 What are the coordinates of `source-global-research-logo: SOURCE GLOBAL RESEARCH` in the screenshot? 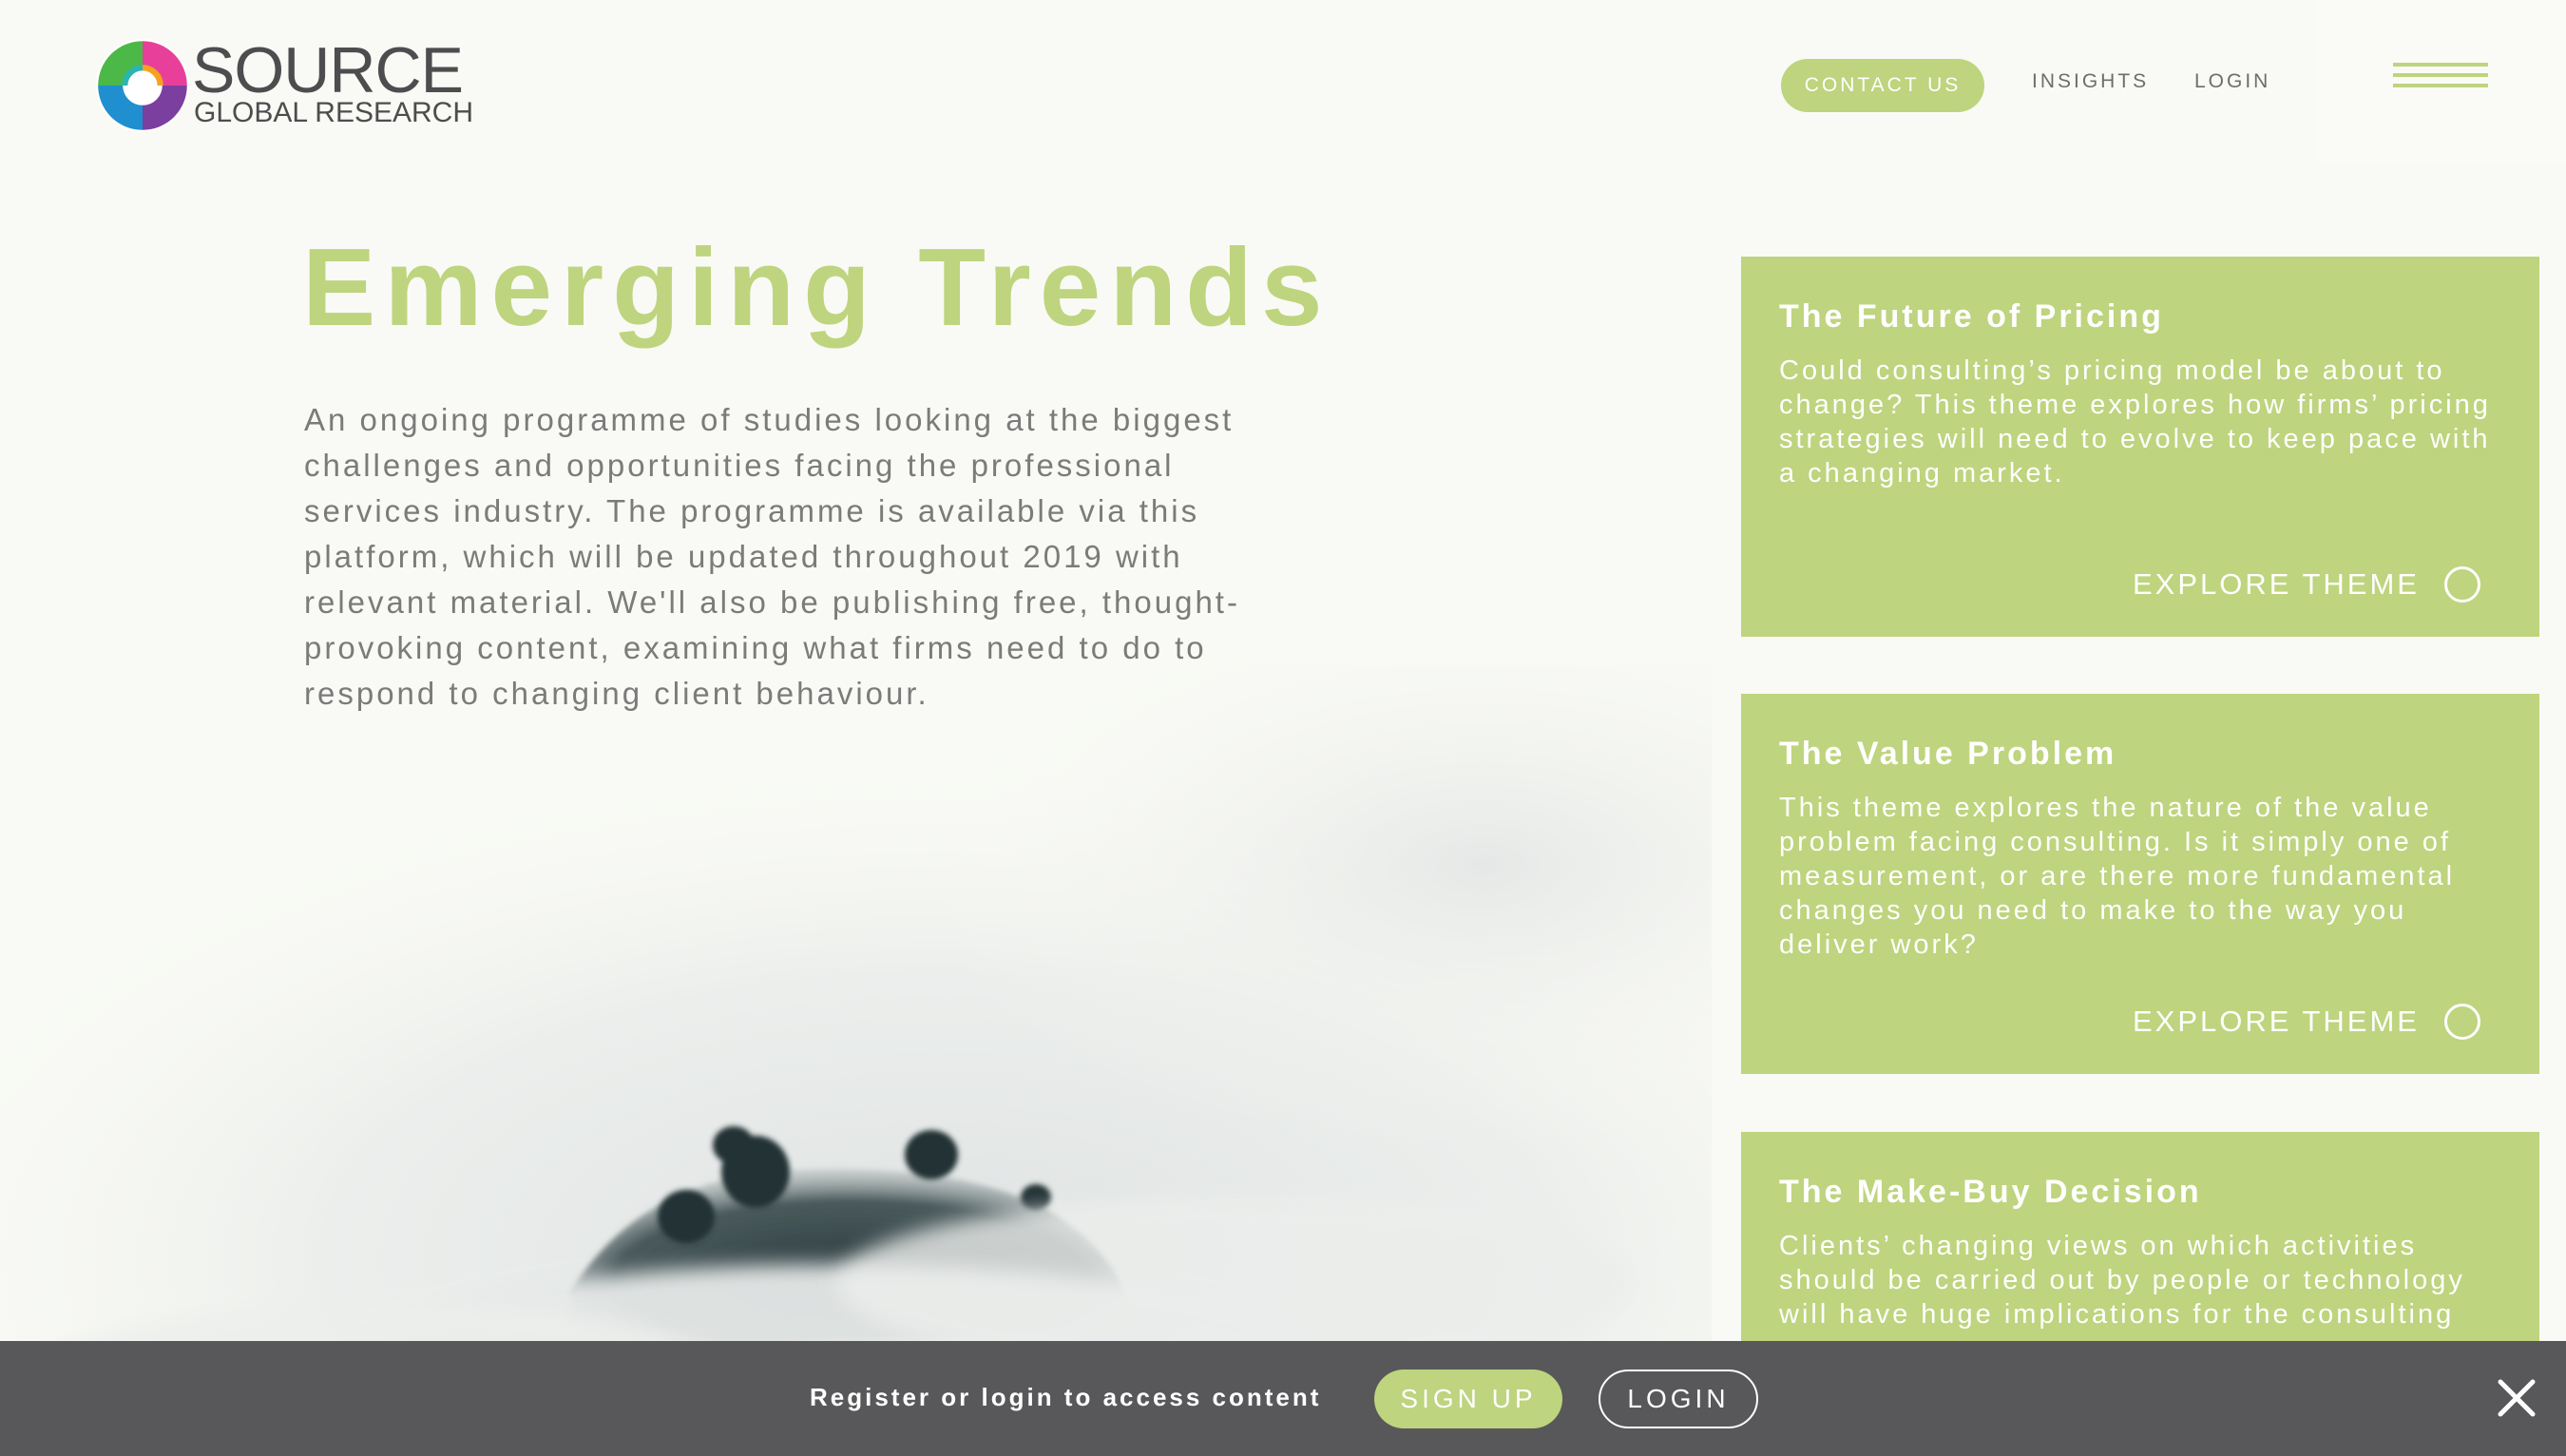 It's located at (283, 85).